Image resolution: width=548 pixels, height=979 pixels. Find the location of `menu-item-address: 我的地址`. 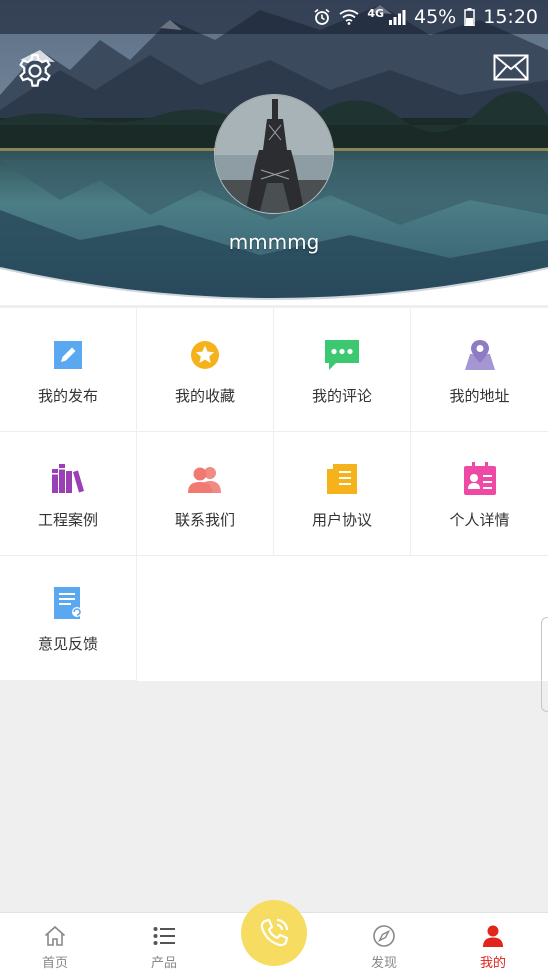

menu-item-address: 我的地址 is located at coordinates (479, 370).